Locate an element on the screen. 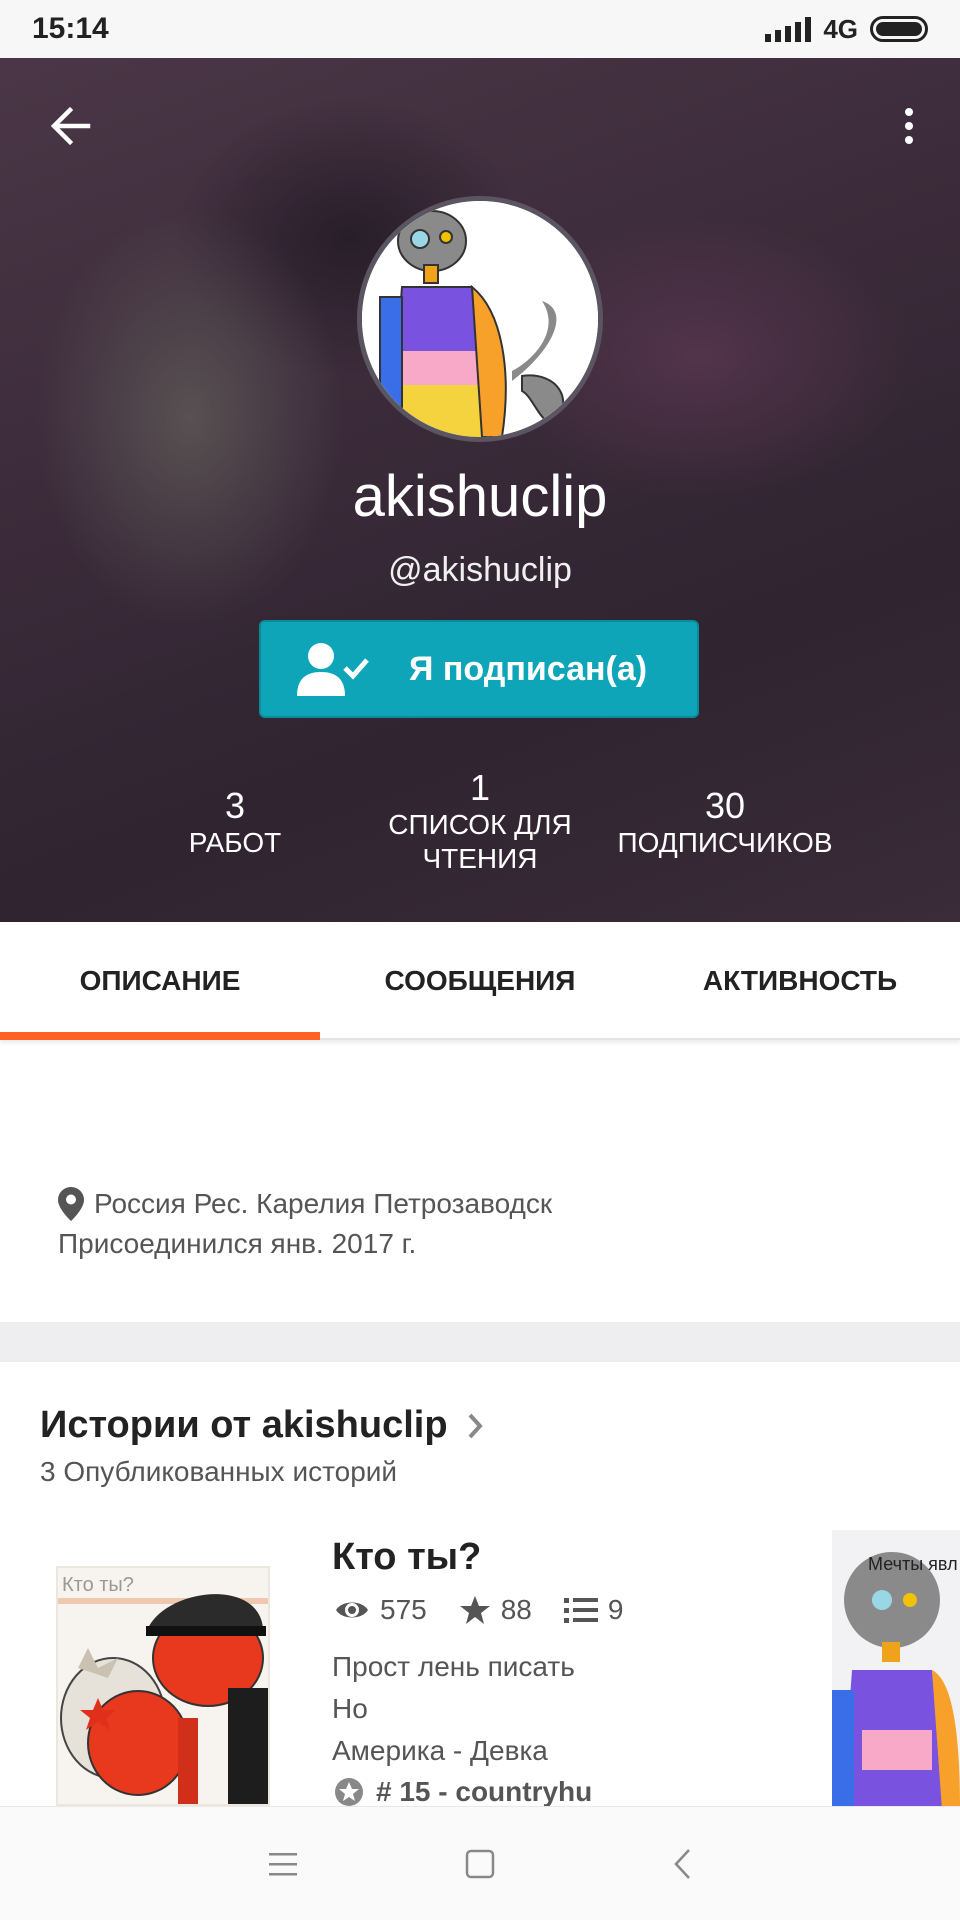  user-check-icon is located at coordinates (333, 669).